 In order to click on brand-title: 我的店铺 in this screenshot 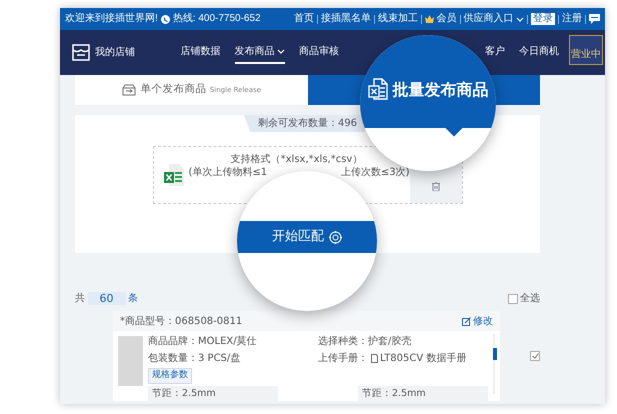, I will do `click(115, 53)`.